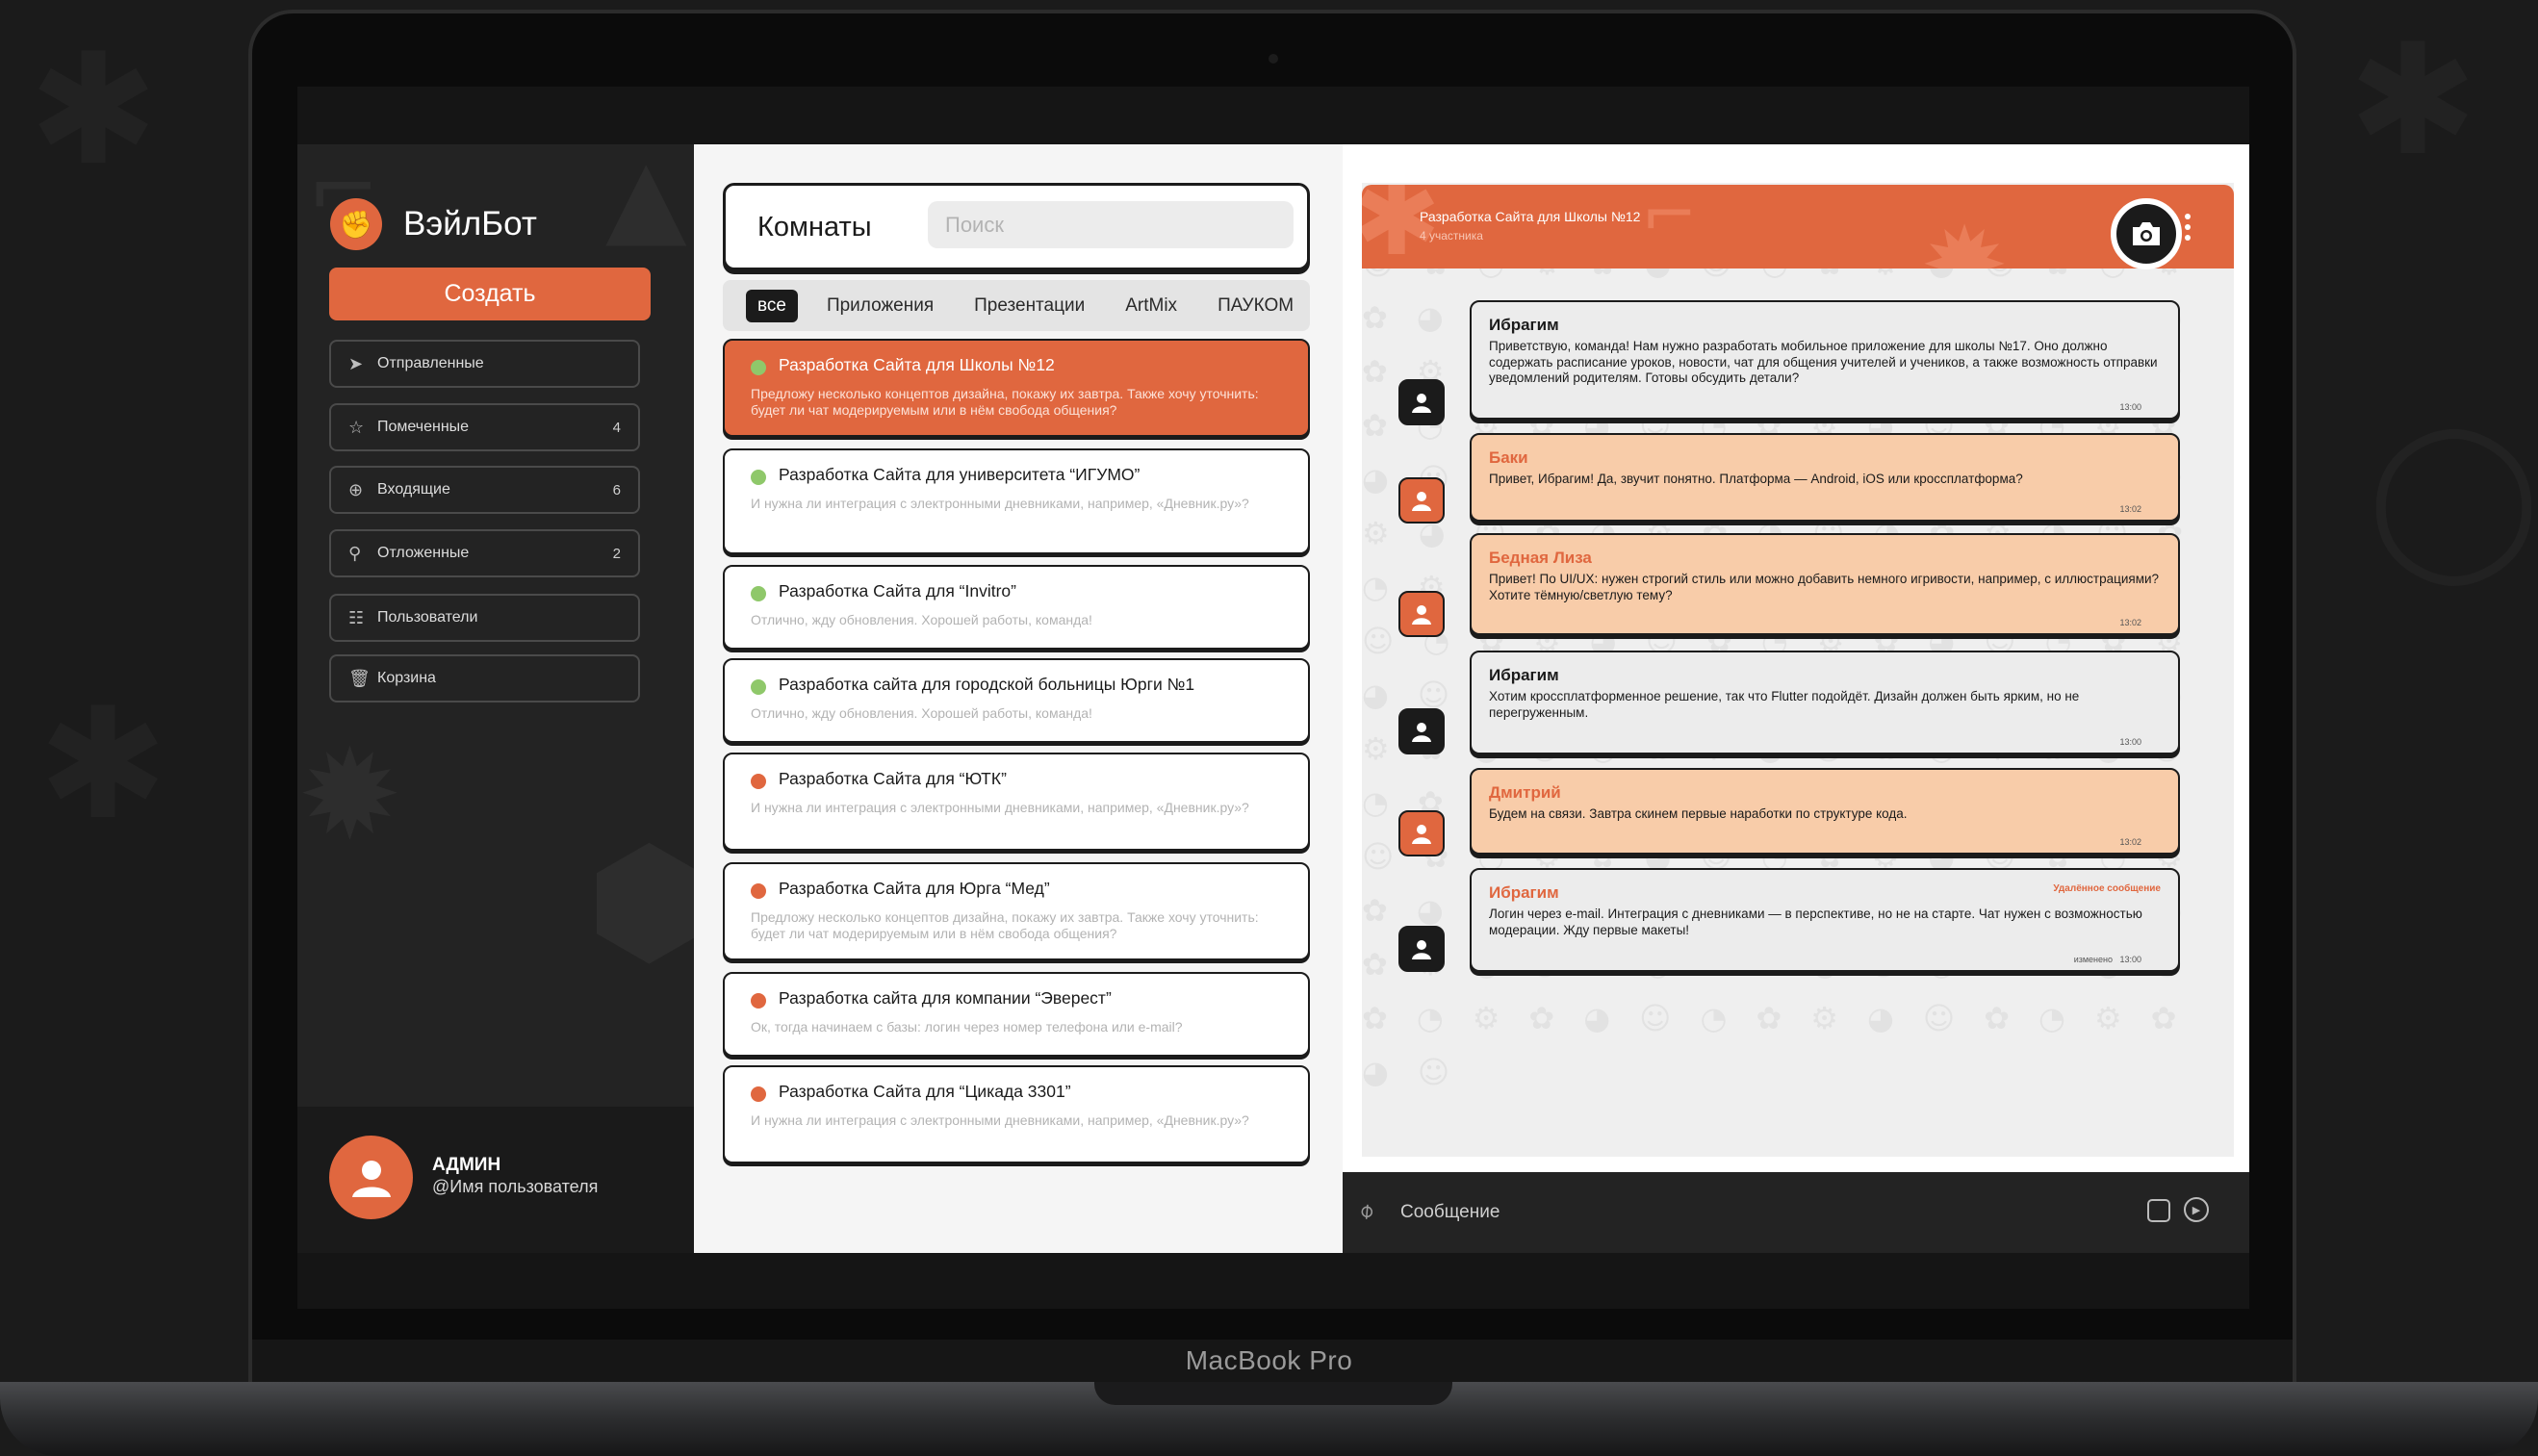 This screenshot has height=1456, width=2538. Describe the element at coordinates (349, 795) in the screenshot. I see `sidebar-decoration: ✹` at that location.